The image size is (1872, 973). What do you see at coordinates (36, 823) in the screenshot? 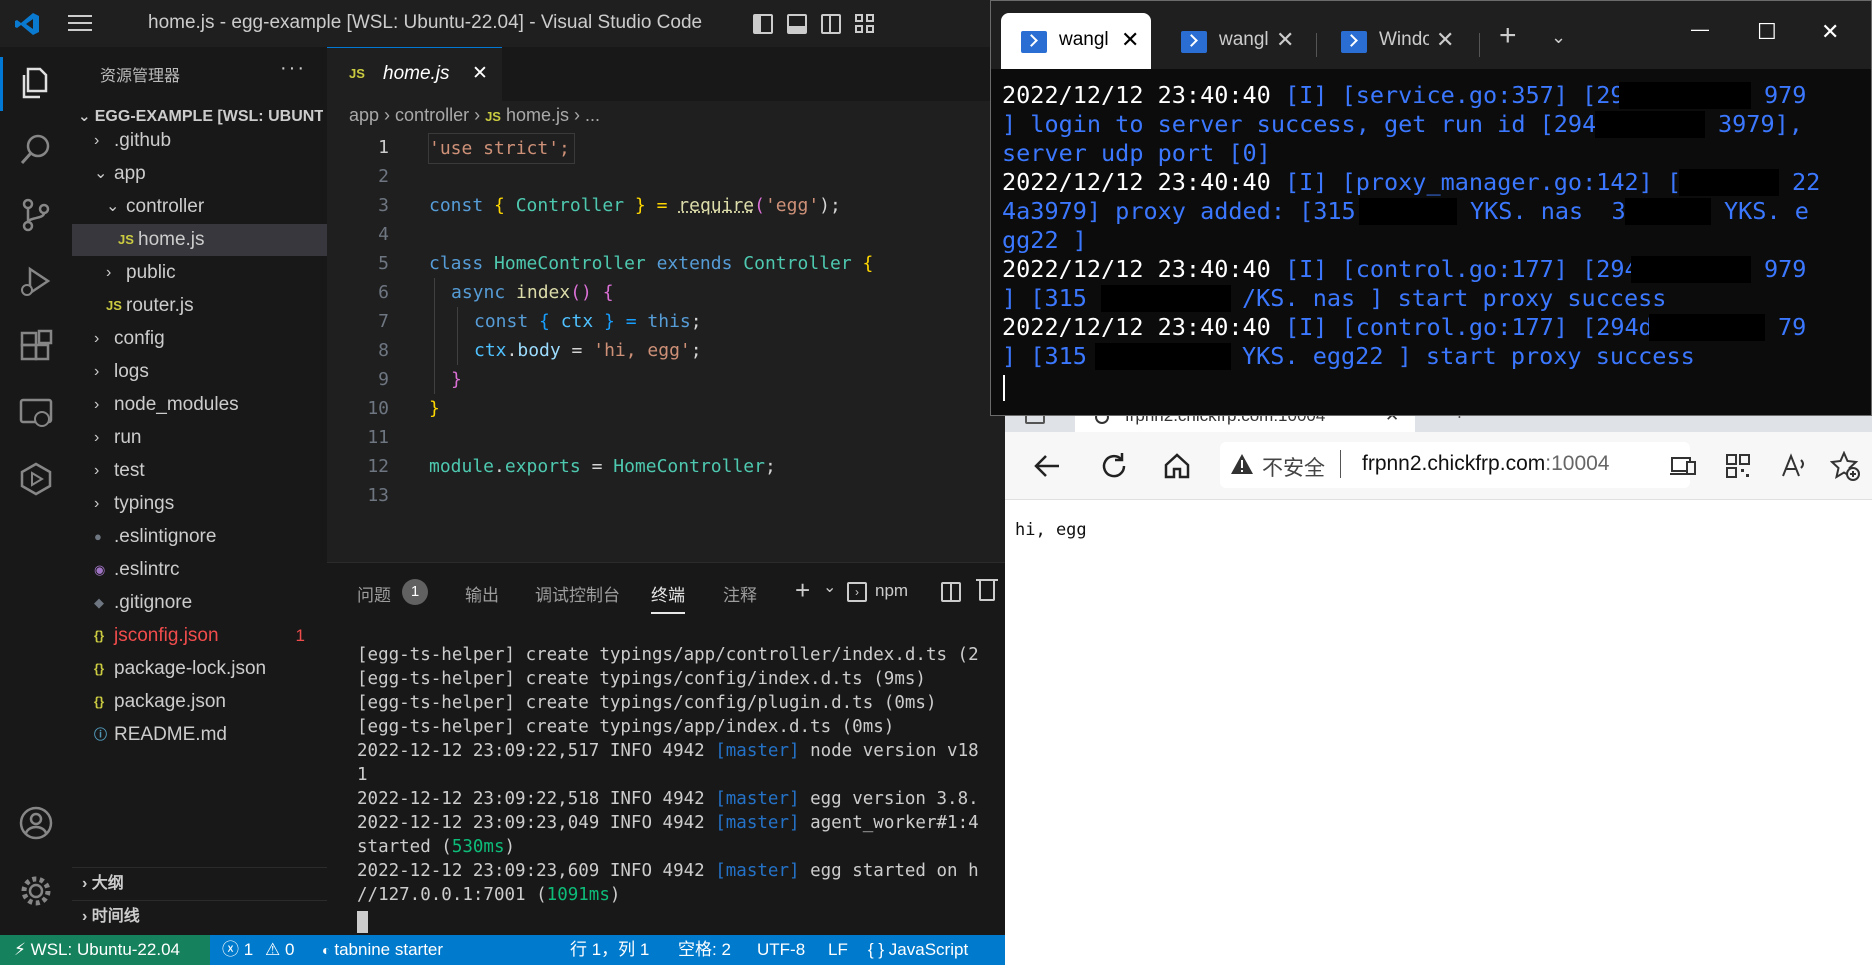
I see `accounts-icon` at bounding box center [36, 823].